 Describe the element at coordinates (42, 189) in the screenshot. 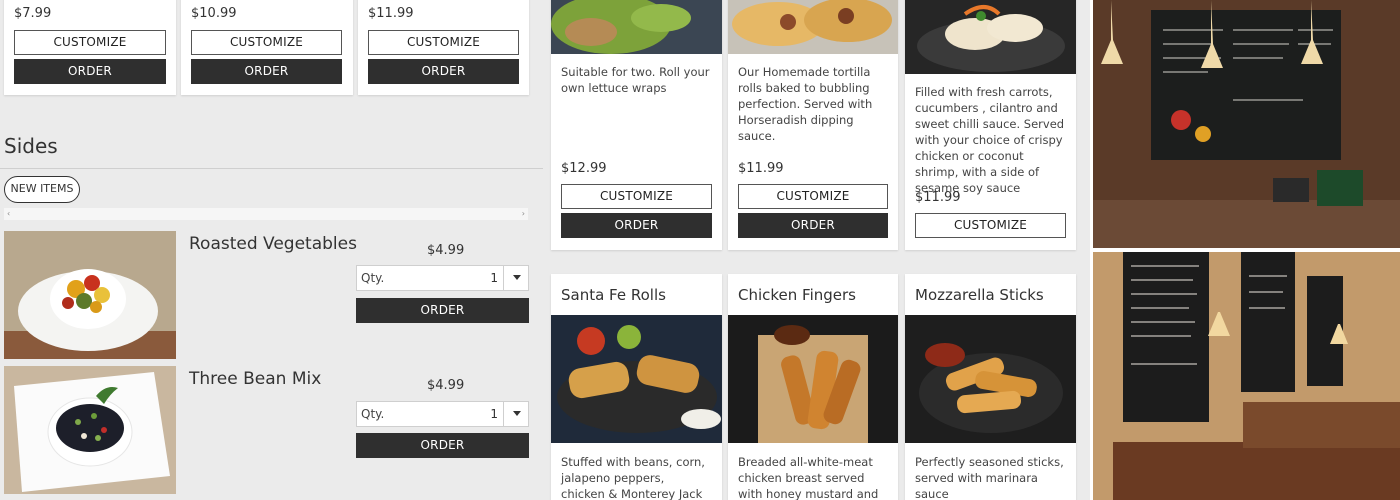

I see `new-items-filter: NEW ITEMS` at that location.